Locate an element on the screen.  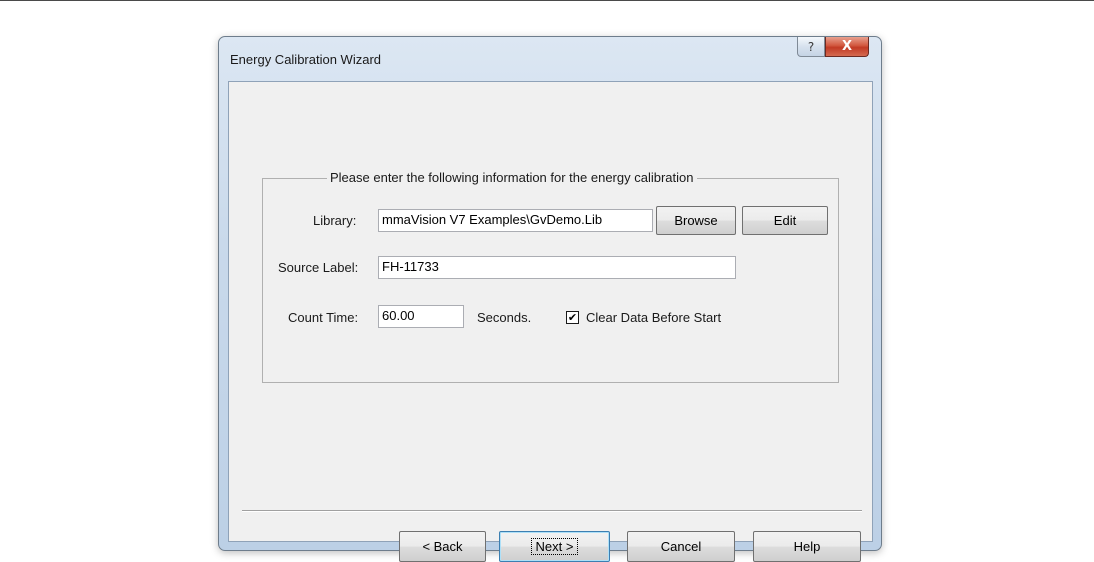
cancel-button: Cancel is located at coordinates (681, 546).